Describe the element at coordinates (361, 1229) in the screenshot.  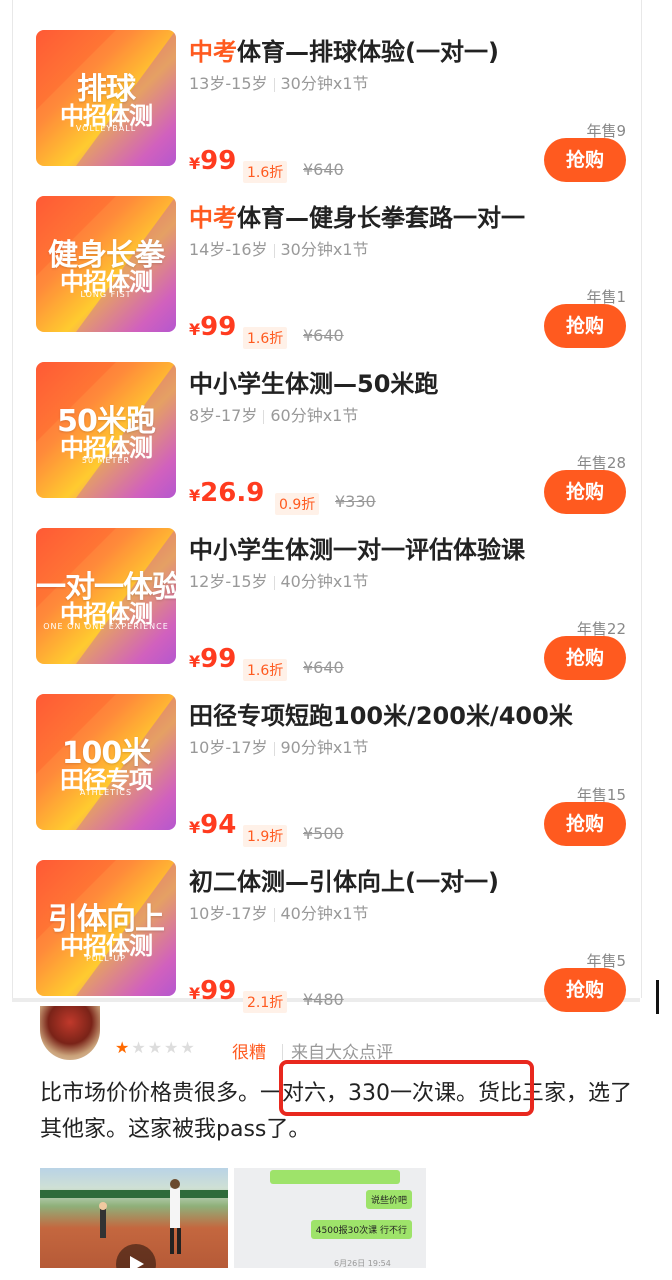
I see `chat-bubble: 4500报30次课 行不行` at that location.